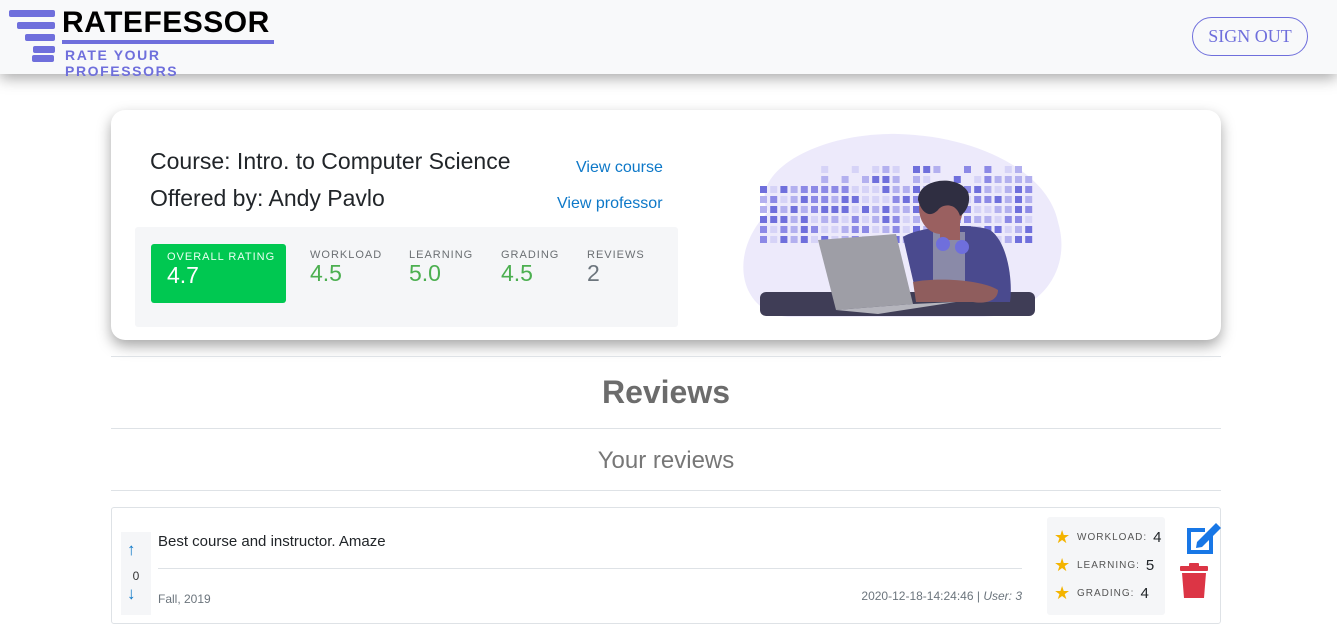  What do you see at coordinates (1150, 565) in the screenshot?
I see `rating-value: 5` at bounding box center [1150, 565].